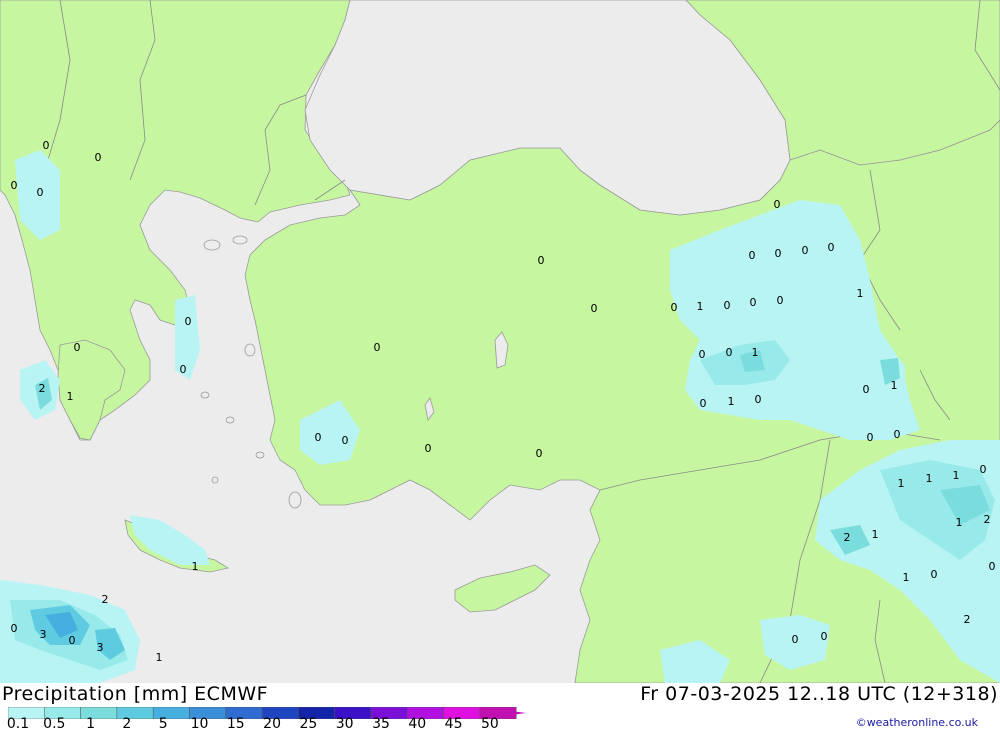 This screenshot has width=1000, height=733. What do you see at coordinates (135, 694) in the screenshot?
I see `map-title: Precipitation [mm] ECMWF` at bounding box center [135, 694].